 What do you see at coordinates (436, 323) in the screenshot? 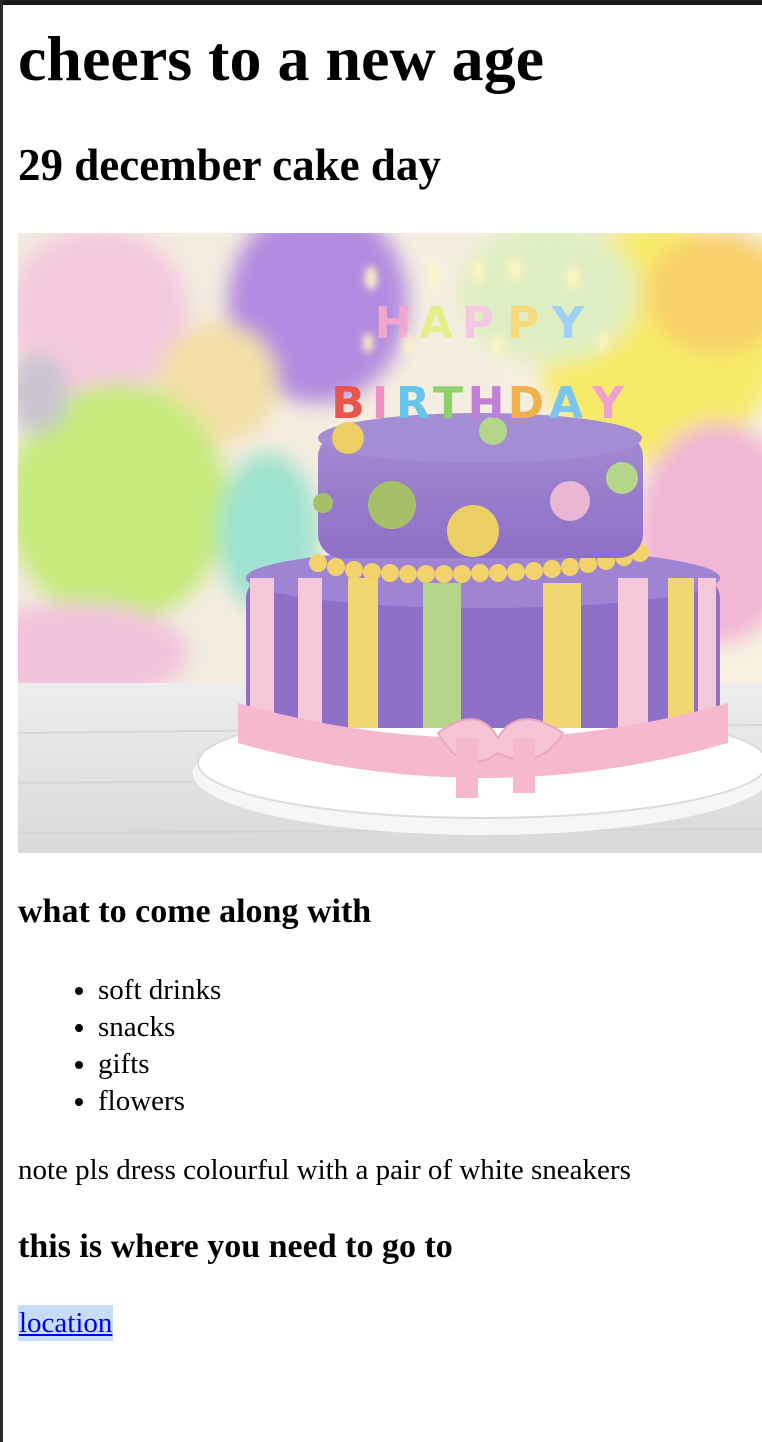
I see `candle-letter-a: A` at bounding box center [436, 323].